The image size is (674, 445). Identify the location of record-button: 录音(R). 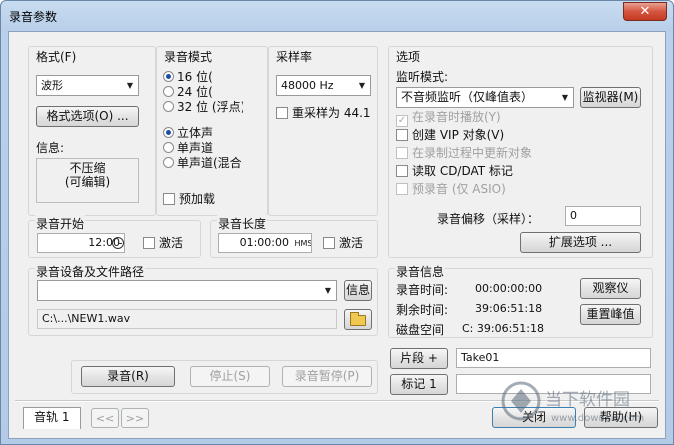
(128, 376).